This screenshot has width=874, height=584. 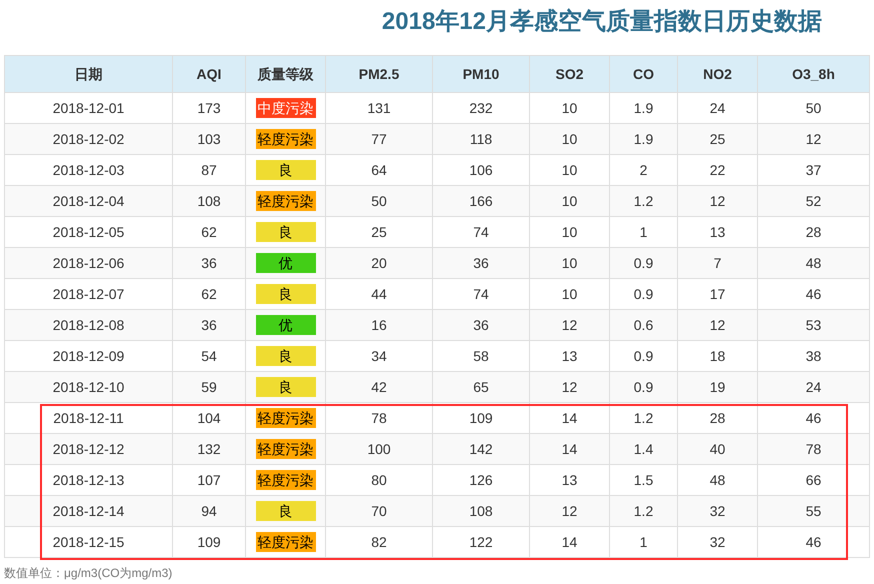 I want to click on grade-badge: 中度污染, so click(x=286, y=108).